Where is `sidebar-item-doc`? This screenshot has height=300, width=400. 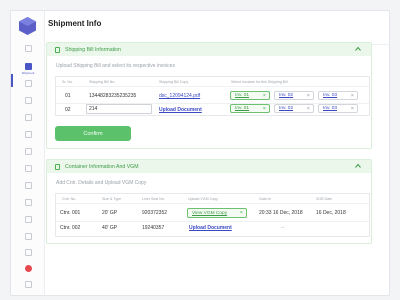 sidebar-item-doc is located at coordinates (28, 100).